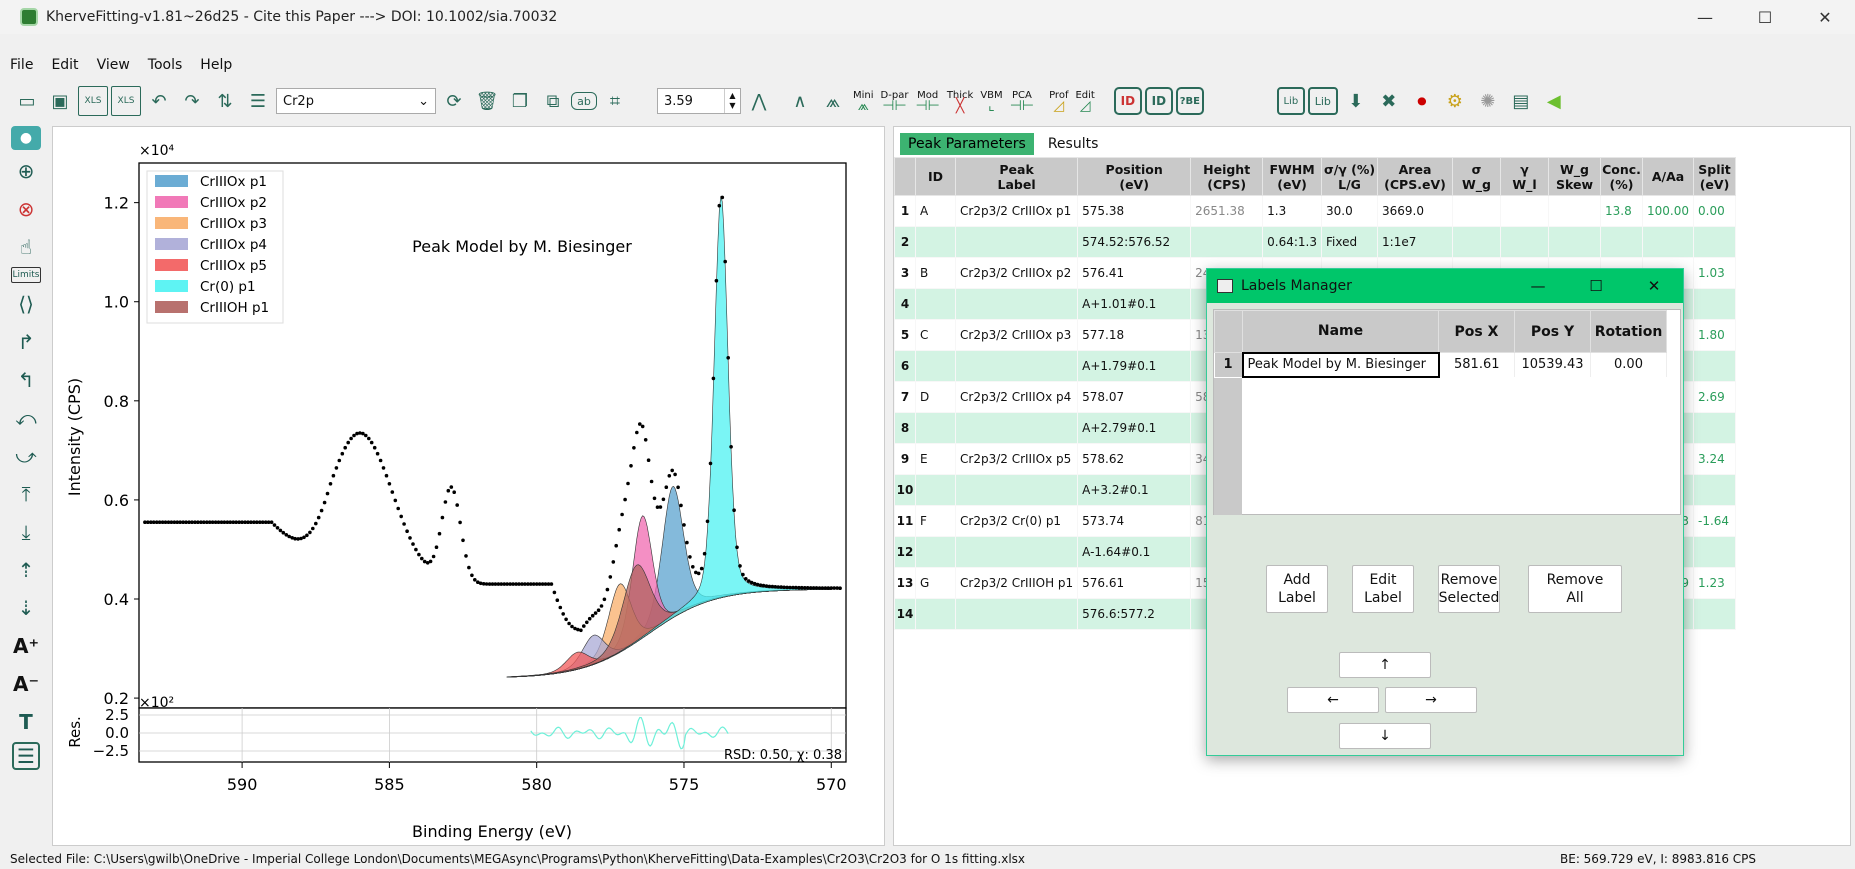  Describe the element at coordinates (192, 101) in the screenshot. I see `redo-icon: ↷` at that location.